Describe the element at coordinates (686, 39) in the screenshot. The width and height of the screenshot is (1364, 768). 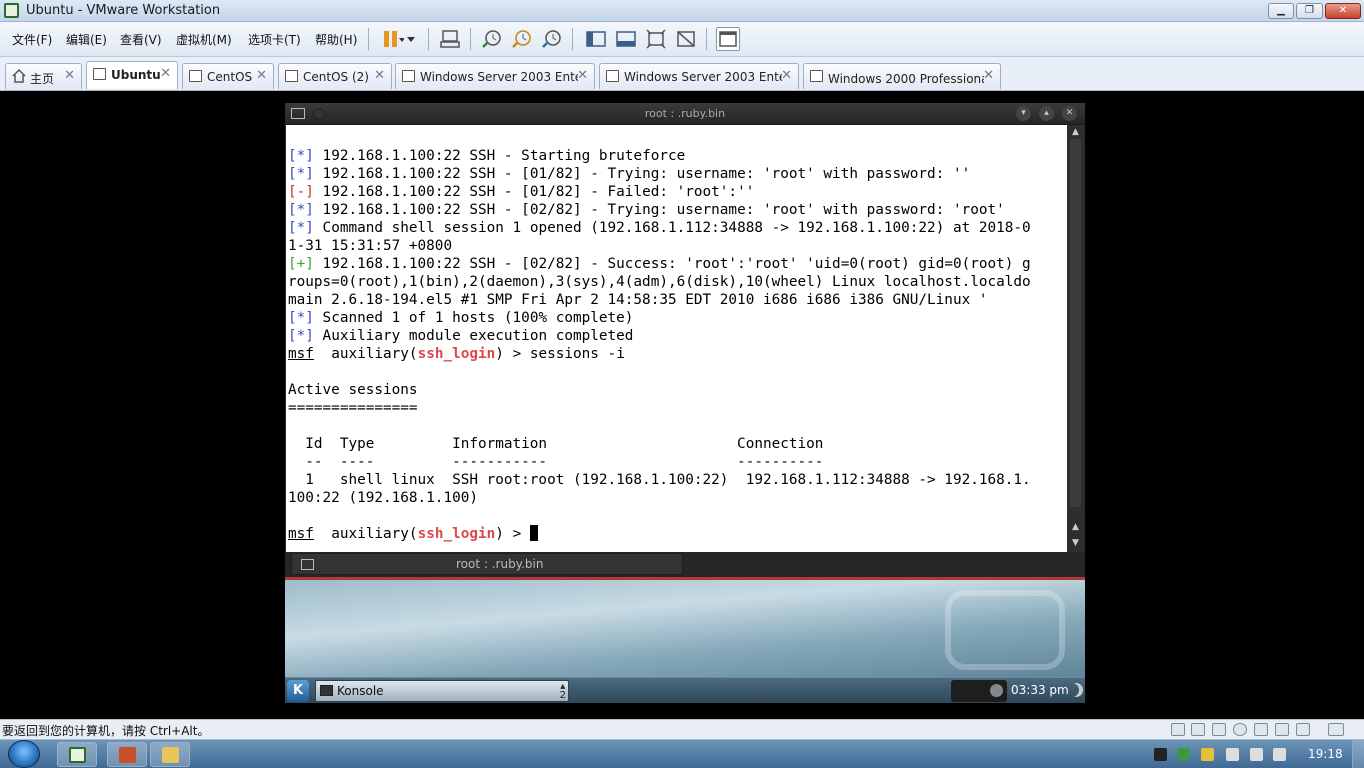
I see `unity-mode-icon` at that location.